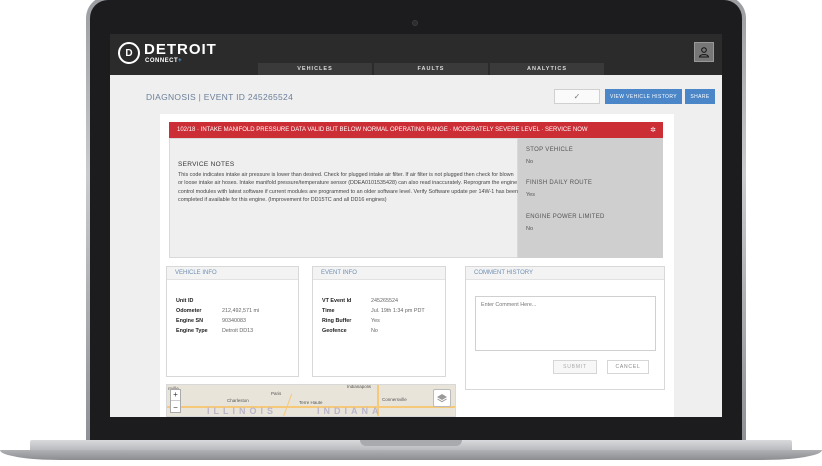 The height and width of the screenshot is (466, 822). I want to click on map-city-label: Terre Haute, so click(311, 402).